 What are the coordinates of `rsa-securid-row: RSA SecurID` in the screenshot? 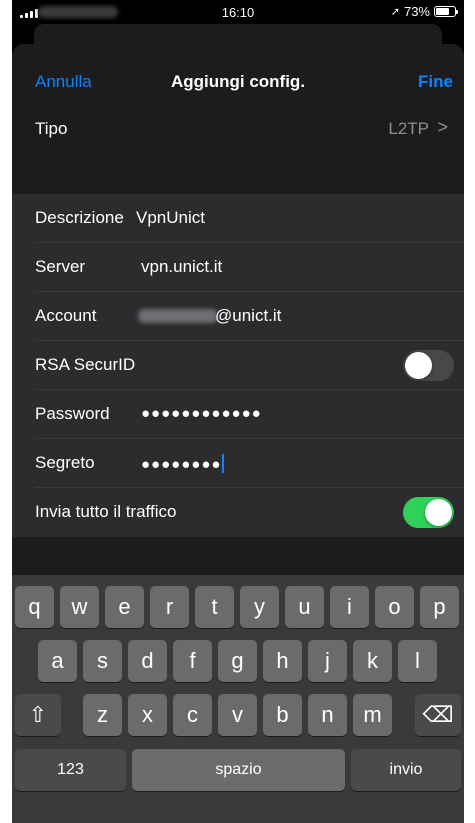 It's located at (238, 365).